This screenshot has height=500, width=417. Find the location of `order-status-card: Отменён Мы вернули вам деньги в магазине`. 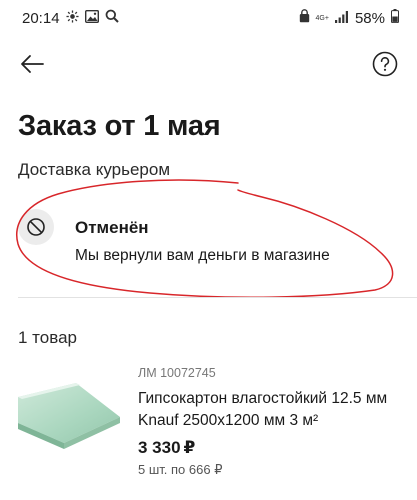

order-status-card: Отменён Мы вернули вам деньги в магазине is located at coordinates (208, 240).